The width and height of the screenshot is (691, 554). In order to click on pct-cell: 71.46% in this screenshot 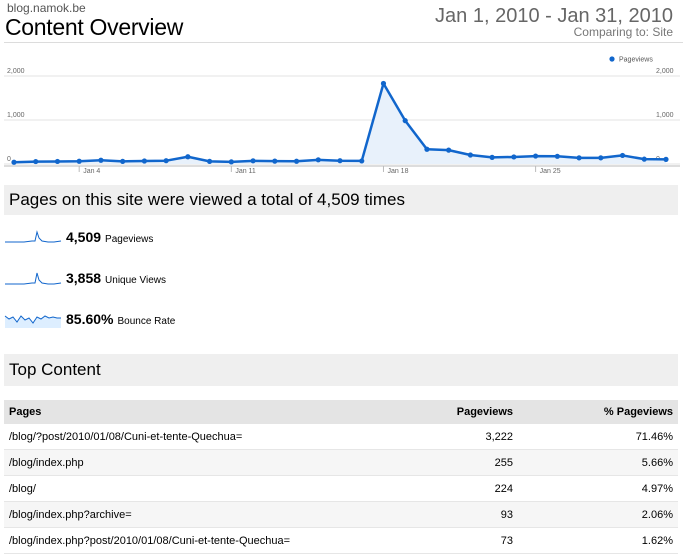, I will do `click(598, 437)`.